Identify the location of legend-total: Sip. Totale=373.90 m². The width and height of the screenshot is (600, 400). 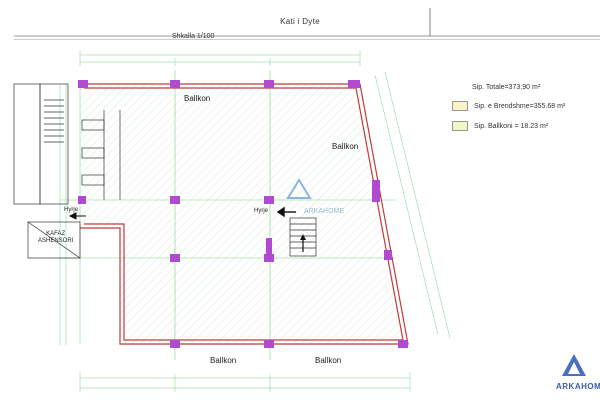
(506, 87).